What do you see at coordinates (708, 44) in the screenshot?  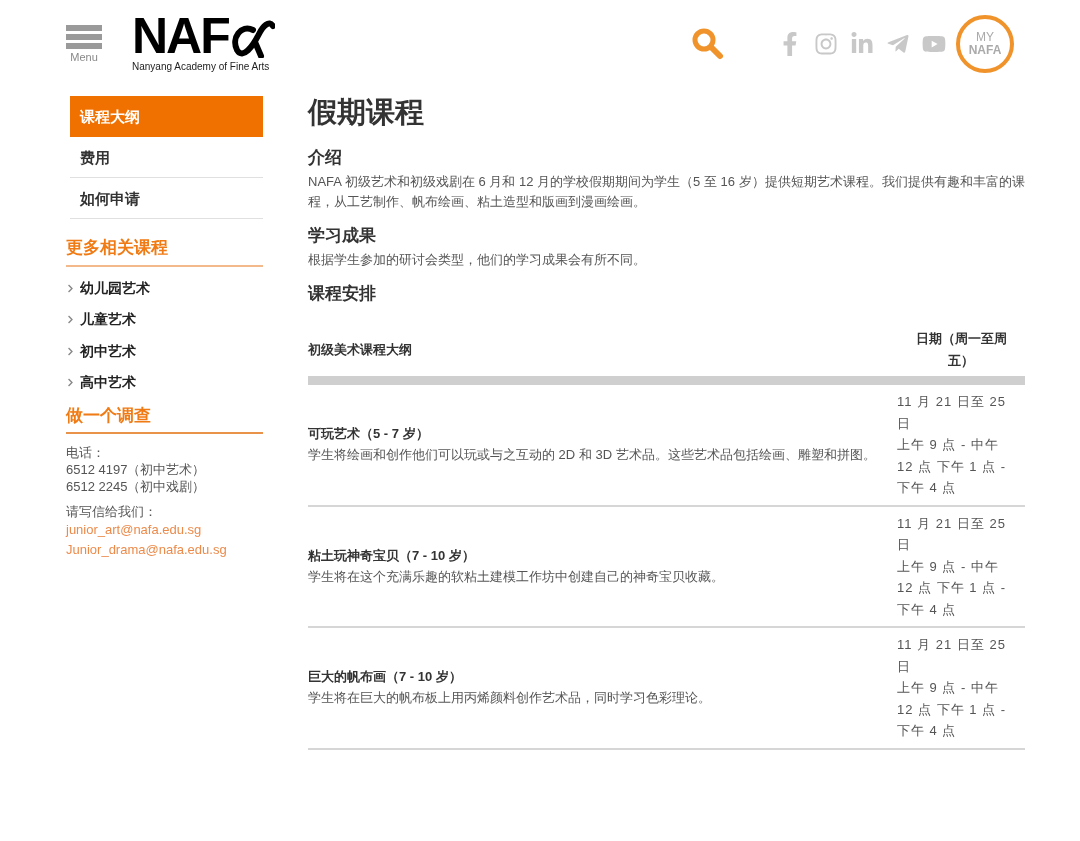 I see `search-icon` at bounding box center [708, 44].